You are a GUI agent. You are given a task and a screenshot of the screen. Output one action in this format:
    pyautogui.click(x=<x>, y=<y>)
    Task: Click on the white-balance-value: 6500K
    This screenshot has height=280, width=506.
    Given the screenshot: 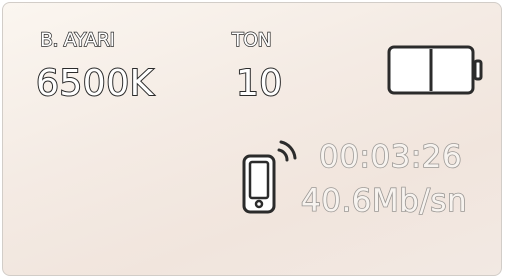 What is the action you would take?
    pyautogui.click(x=94, y=83)
    